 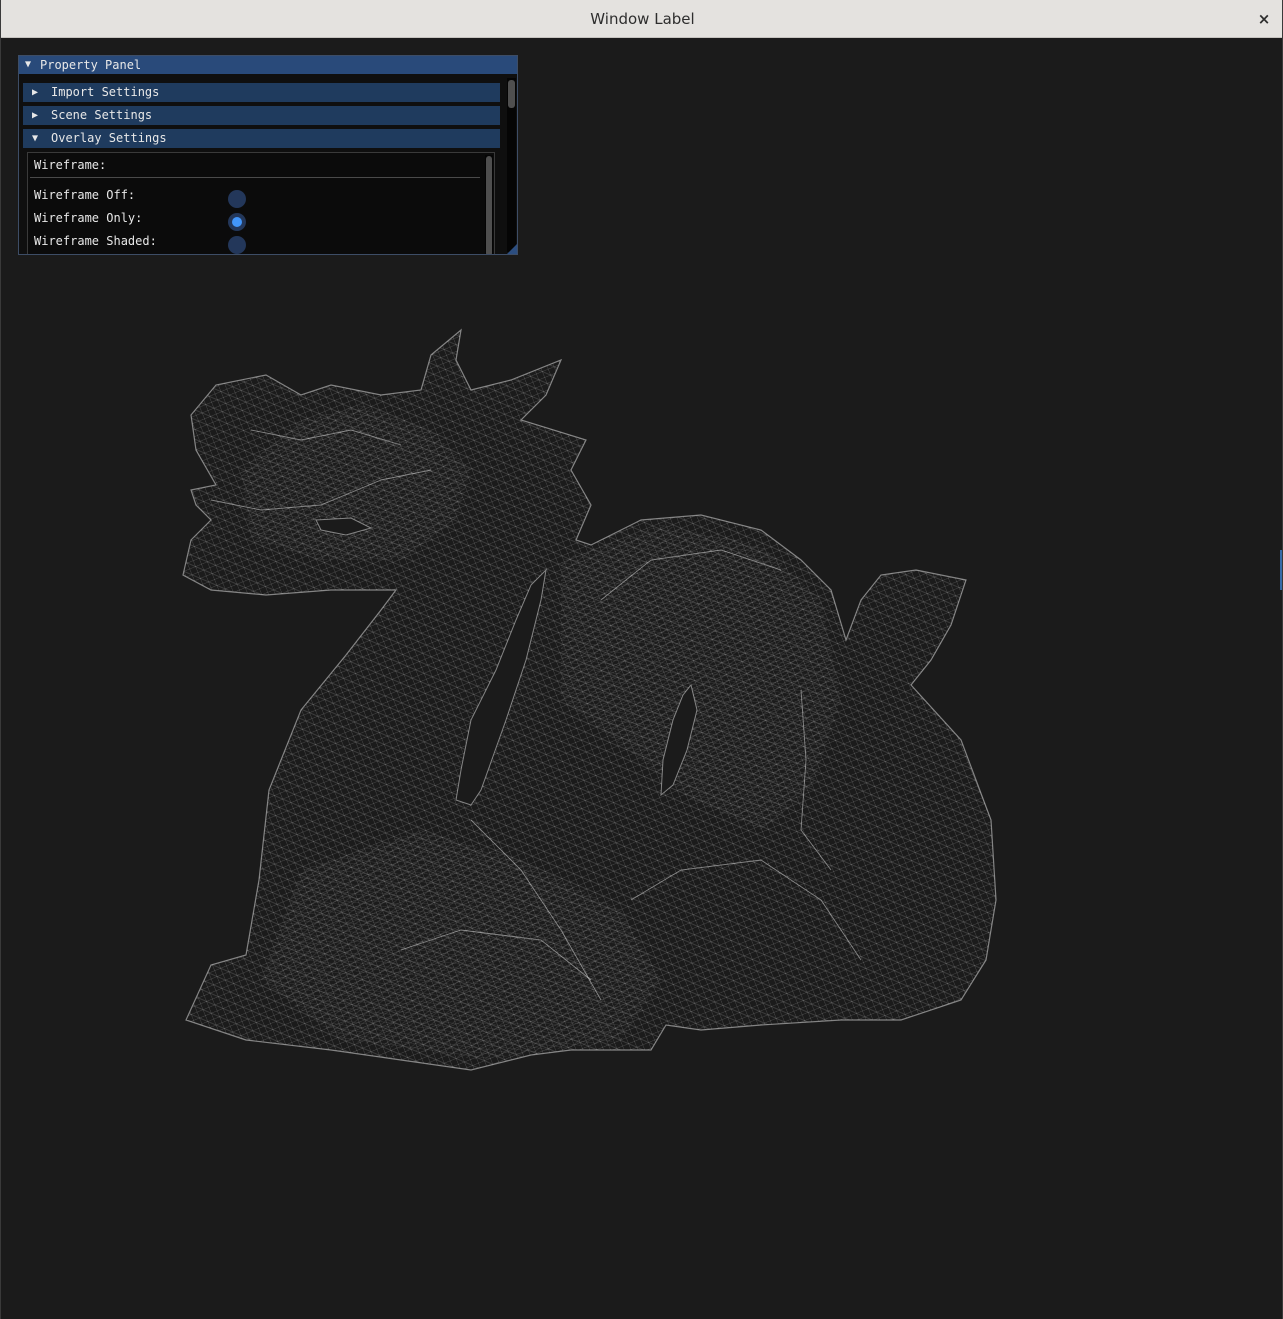 I want to click on panel-scrollbar-grab, so click(x=511, y=94).